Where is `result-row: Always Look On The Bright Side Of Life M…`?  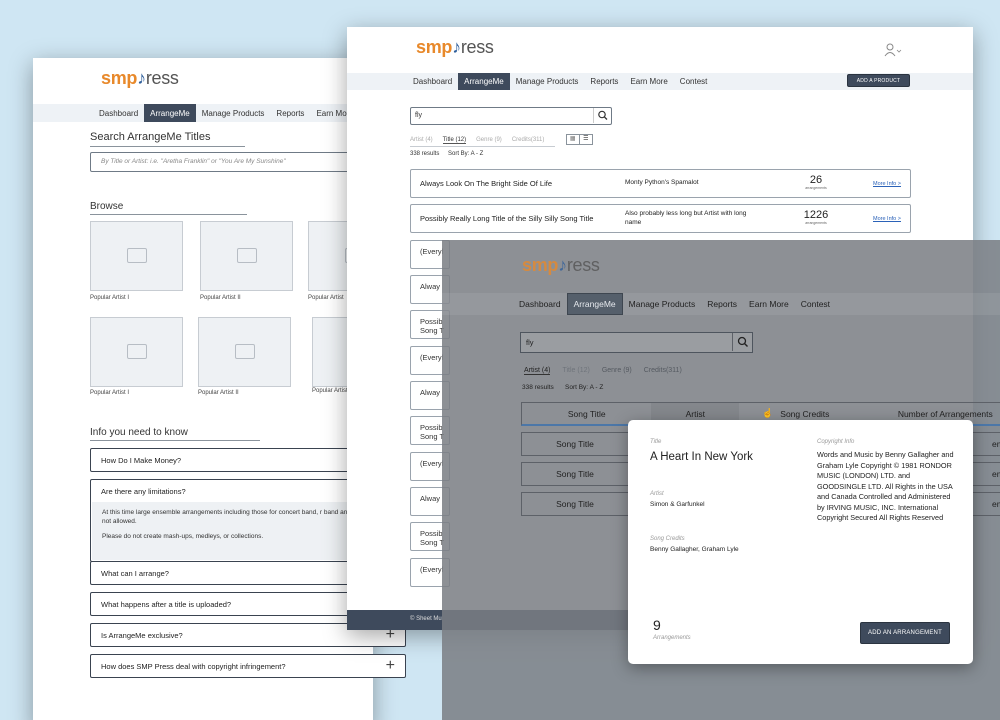
result-row: Always Look On The Bright Side Of Life M… is located at coordinates (660, 183).